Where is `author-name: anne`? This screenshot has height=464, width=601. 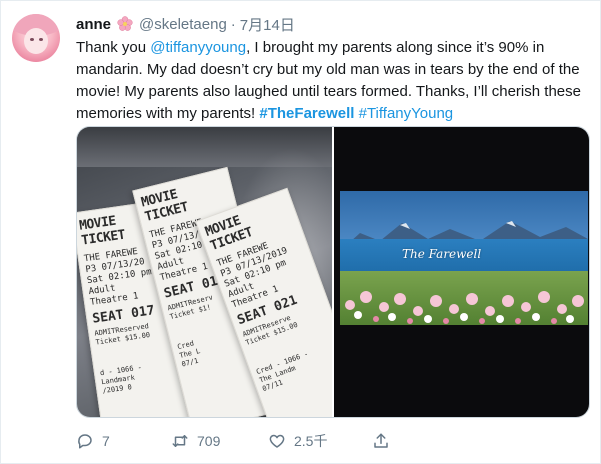
author-name: anne is located at coordinates (93, 24).